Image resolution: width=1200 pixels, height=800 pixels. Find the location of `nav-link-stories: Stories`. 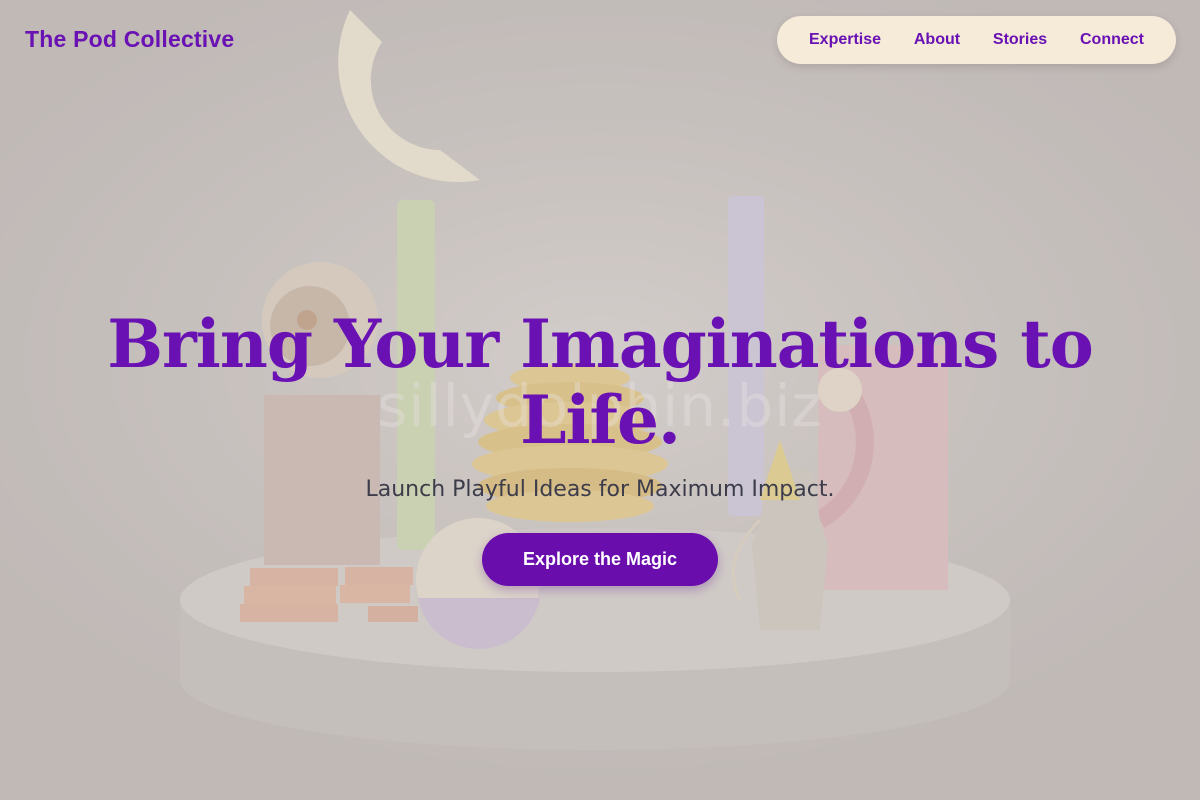

nav-link-stories: Stories is located at coordinates (1020, 40).